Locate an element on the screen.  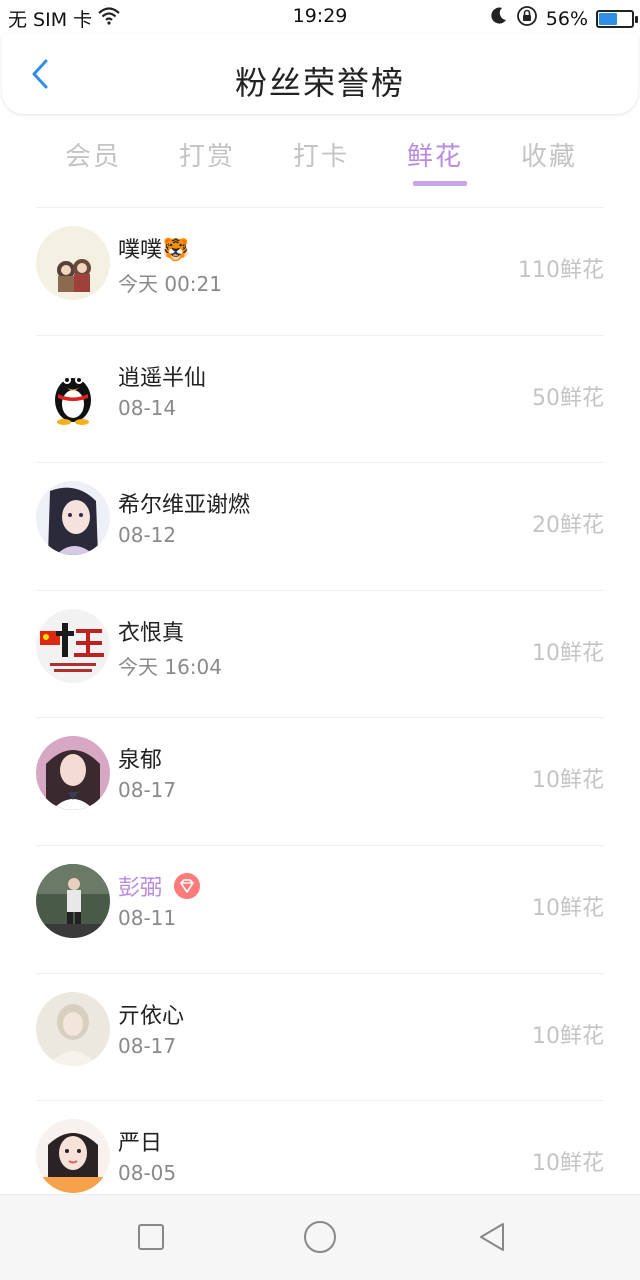
battery-percent: 56% is located at coordinates (566, 18).